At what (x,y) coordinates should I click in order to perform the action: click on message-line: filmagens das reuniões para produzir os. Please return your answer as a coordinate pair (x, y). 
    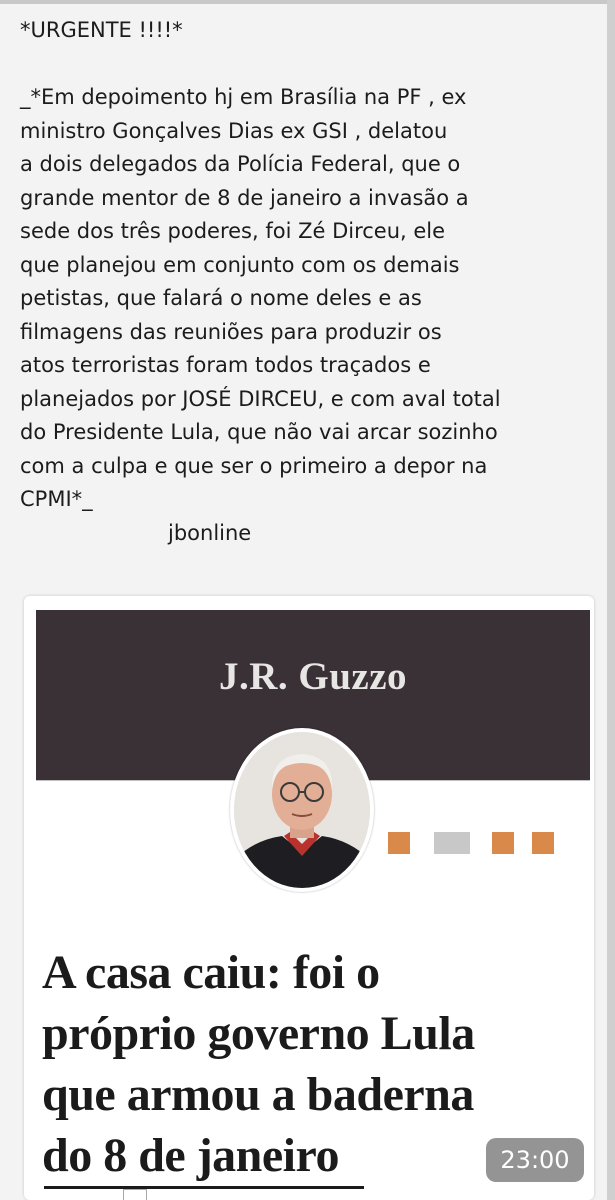
    Looking at the image, I should click on (231, 331).